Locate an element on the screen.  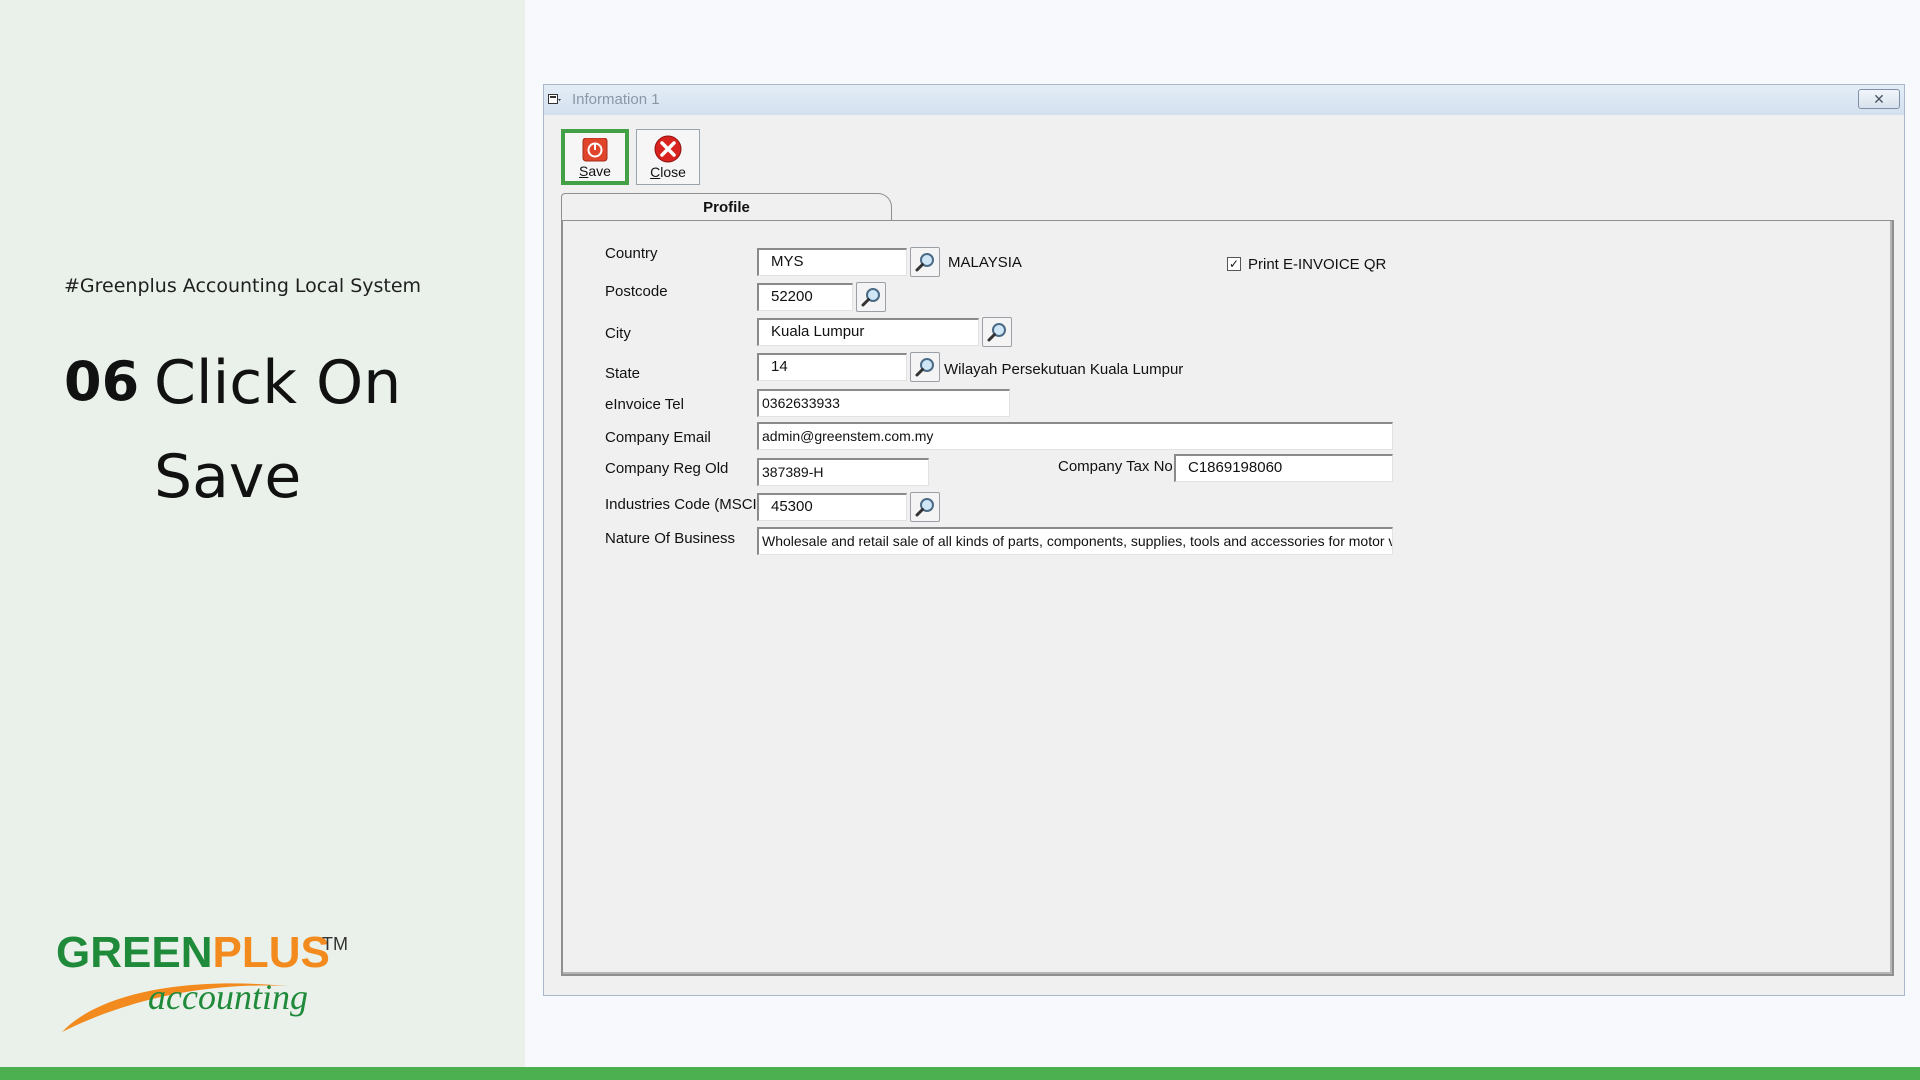
state-lookup-button is located at coordinates (925, 367).